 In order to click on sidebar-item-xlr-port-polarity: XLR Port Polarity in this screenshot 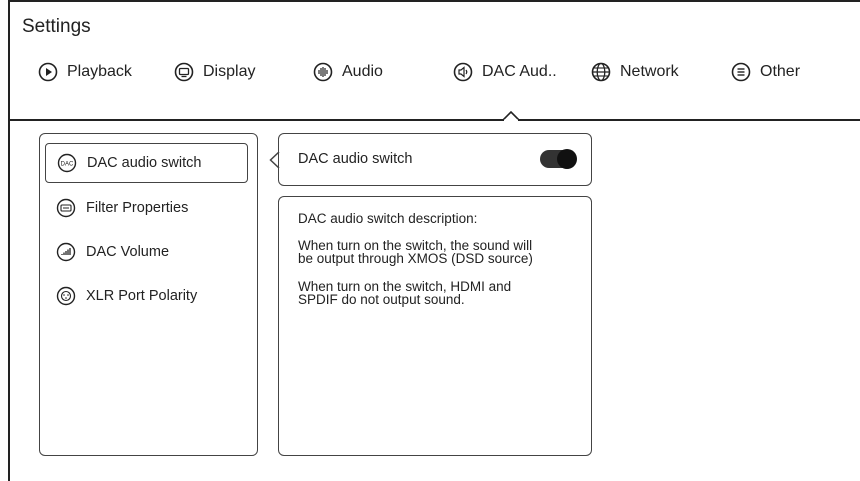, I will do `click(146, 296)`.